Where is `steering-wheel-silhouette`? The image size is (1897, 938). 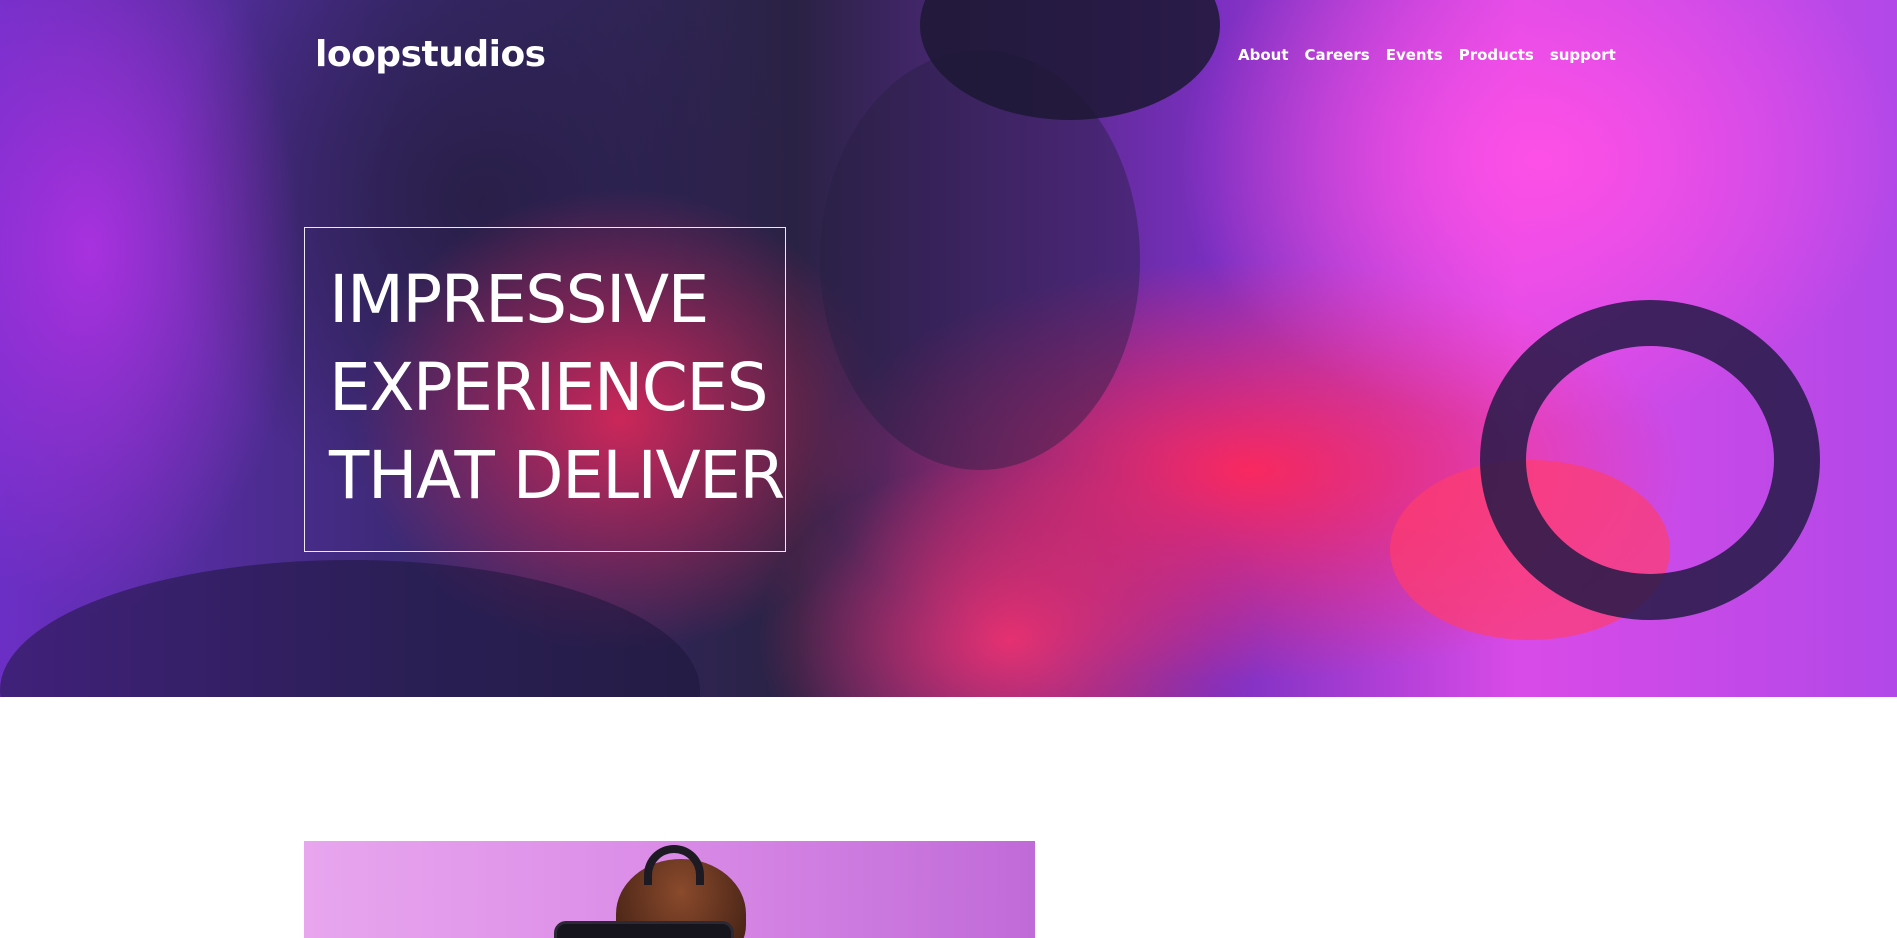 steering-wheel-silhouette is located at coordinates (1650, 460).